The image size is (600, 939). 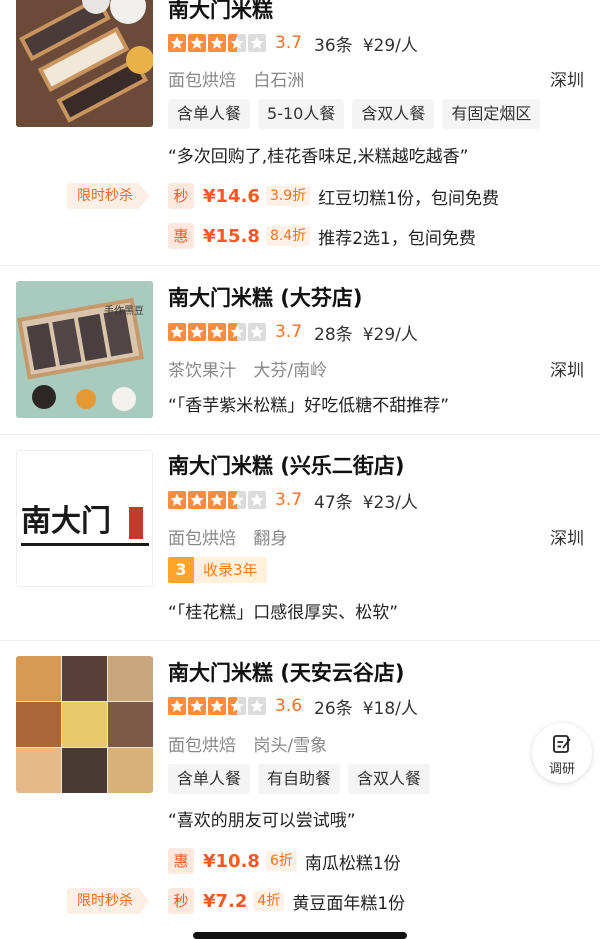 I want to click on deal-row: 秒 ¥7.2 4折 黄豆面年糕1份, so click(x=286, y=901).